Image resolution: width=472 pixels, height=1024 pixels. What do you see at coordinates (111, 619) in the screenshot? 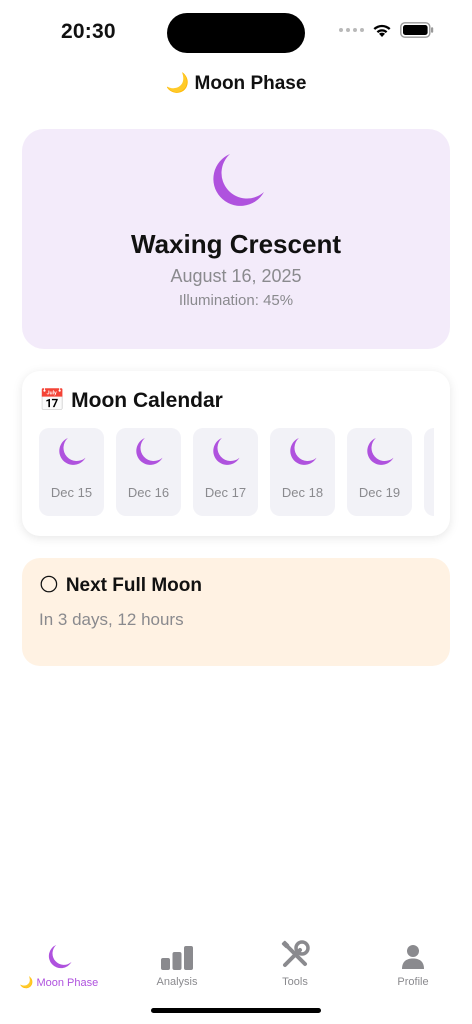
I see `full-moon-countdown: In 3 days, 12 hours` at bounding box center [111, 619].